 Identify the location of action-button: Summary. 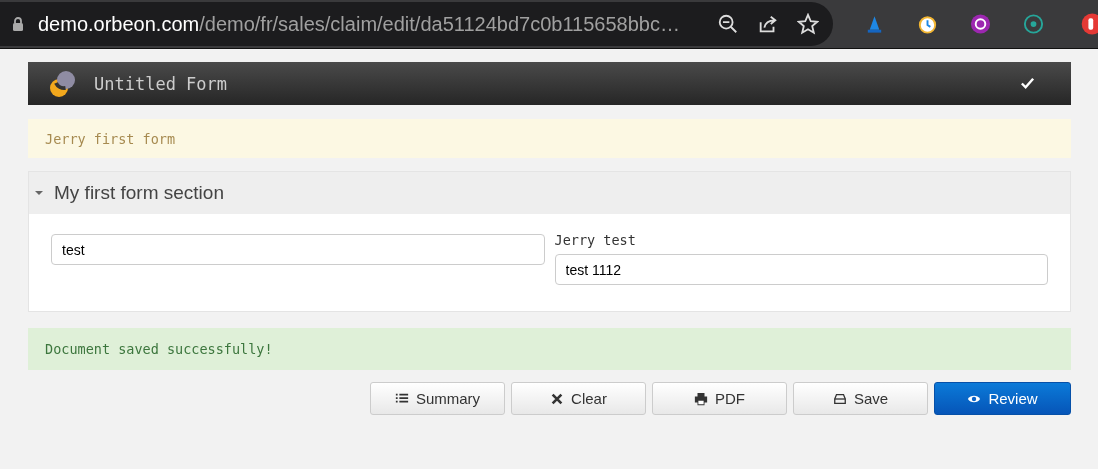
(437, 398).